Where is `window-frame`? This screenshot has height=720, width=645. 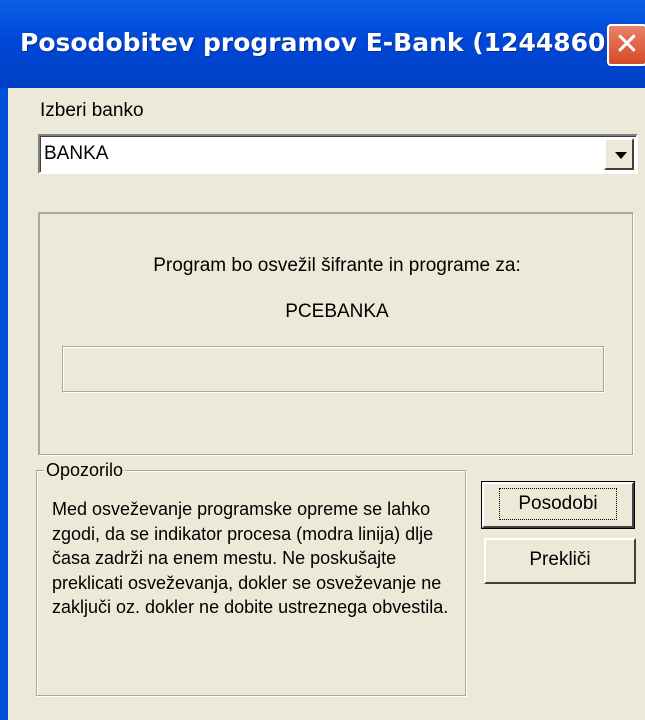 window-frame is located at coordinates (4, 404).